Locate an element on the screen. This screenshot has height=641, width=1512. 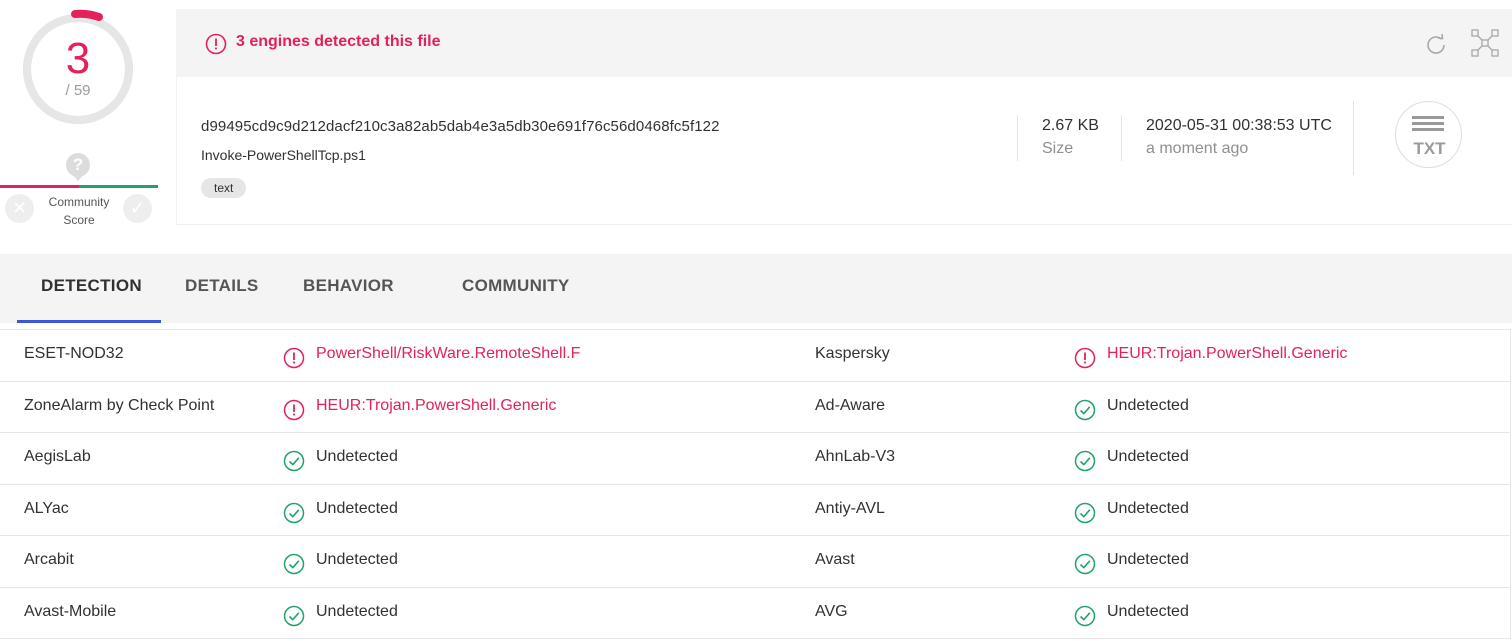
active-tab-indicator is located at coordinates (89, 321).